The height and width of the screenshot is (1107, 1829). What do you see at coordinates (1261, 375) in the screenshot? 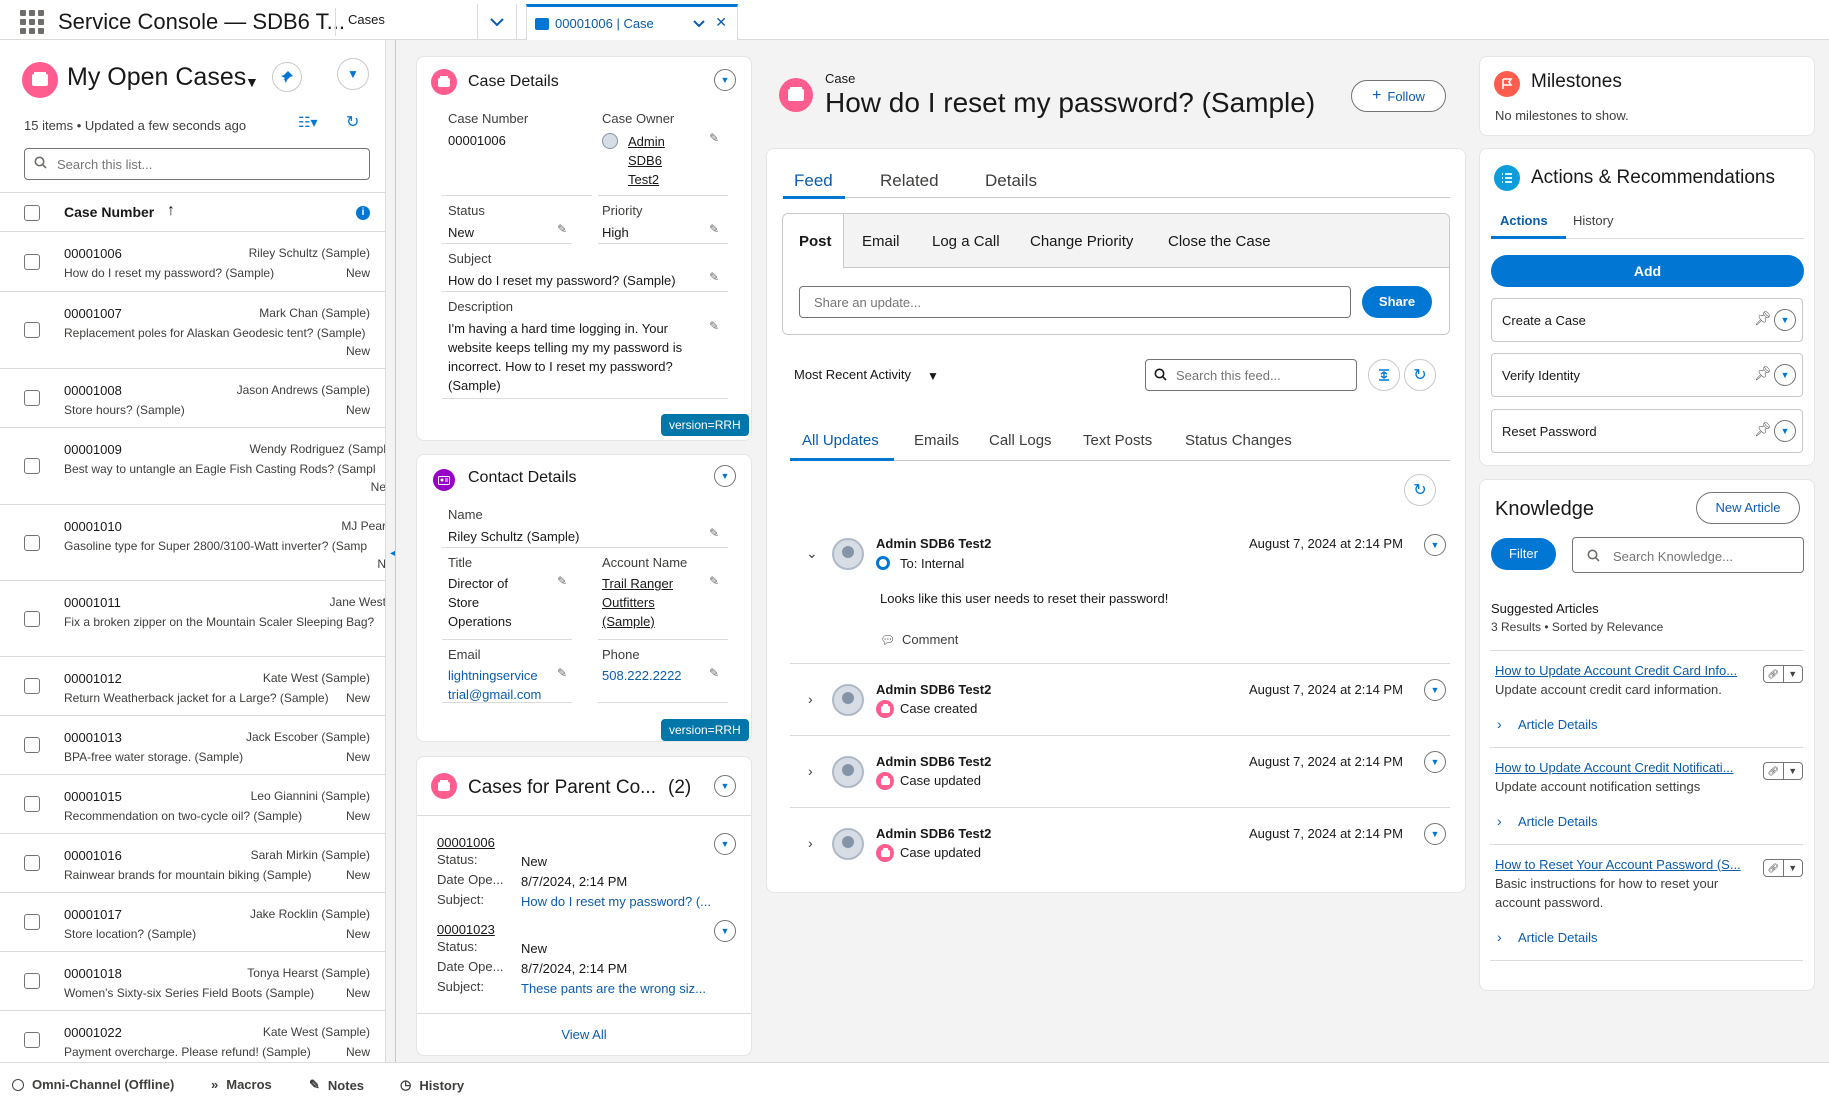
I see `feed-search-input` at bounding box center [1261, 375].